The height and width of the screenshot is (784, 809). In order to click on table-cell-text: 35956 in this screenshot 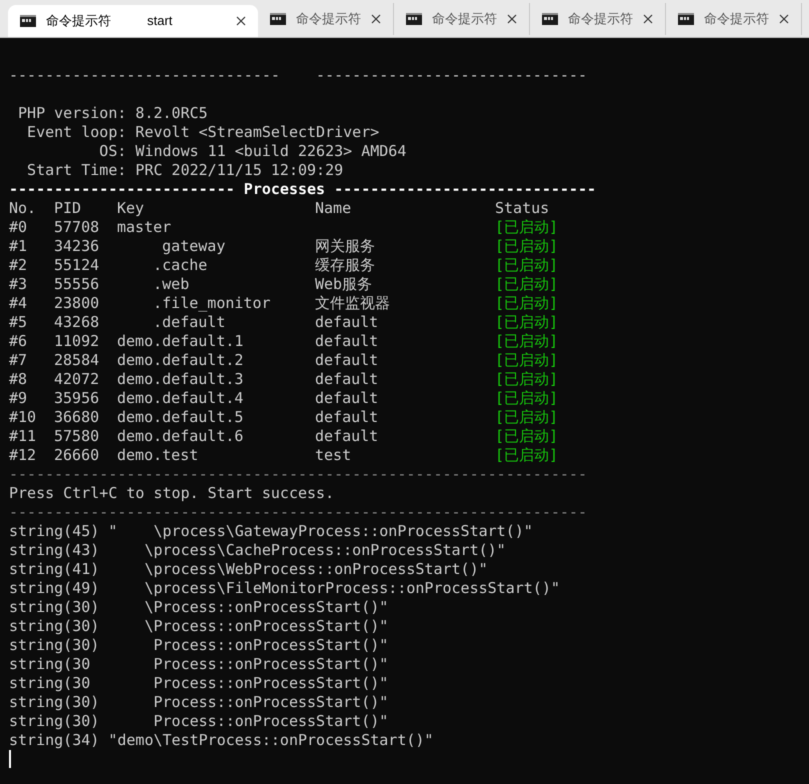, I will do `click(77, 398)`.